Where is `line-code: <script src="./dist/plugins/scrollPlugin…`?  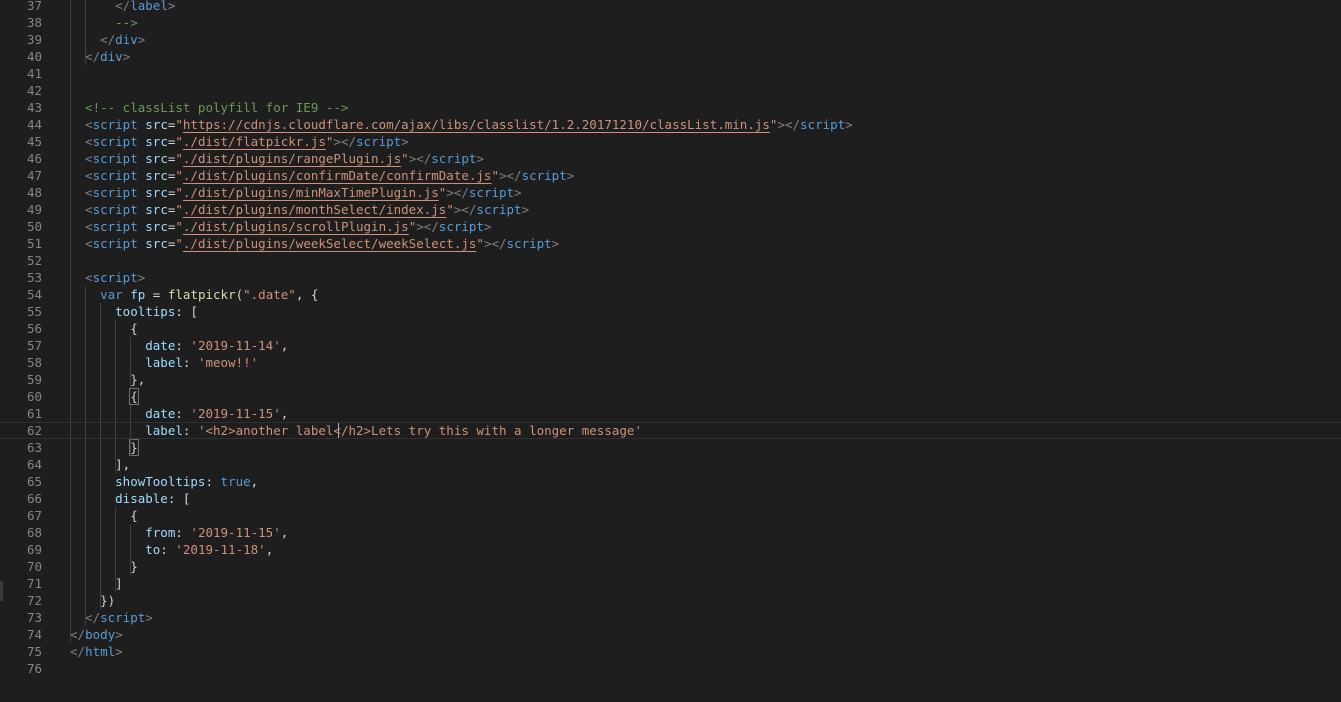
line-code: <script src="./dist/plugins/scrollPlugin… is located at coordinates (280, 226).